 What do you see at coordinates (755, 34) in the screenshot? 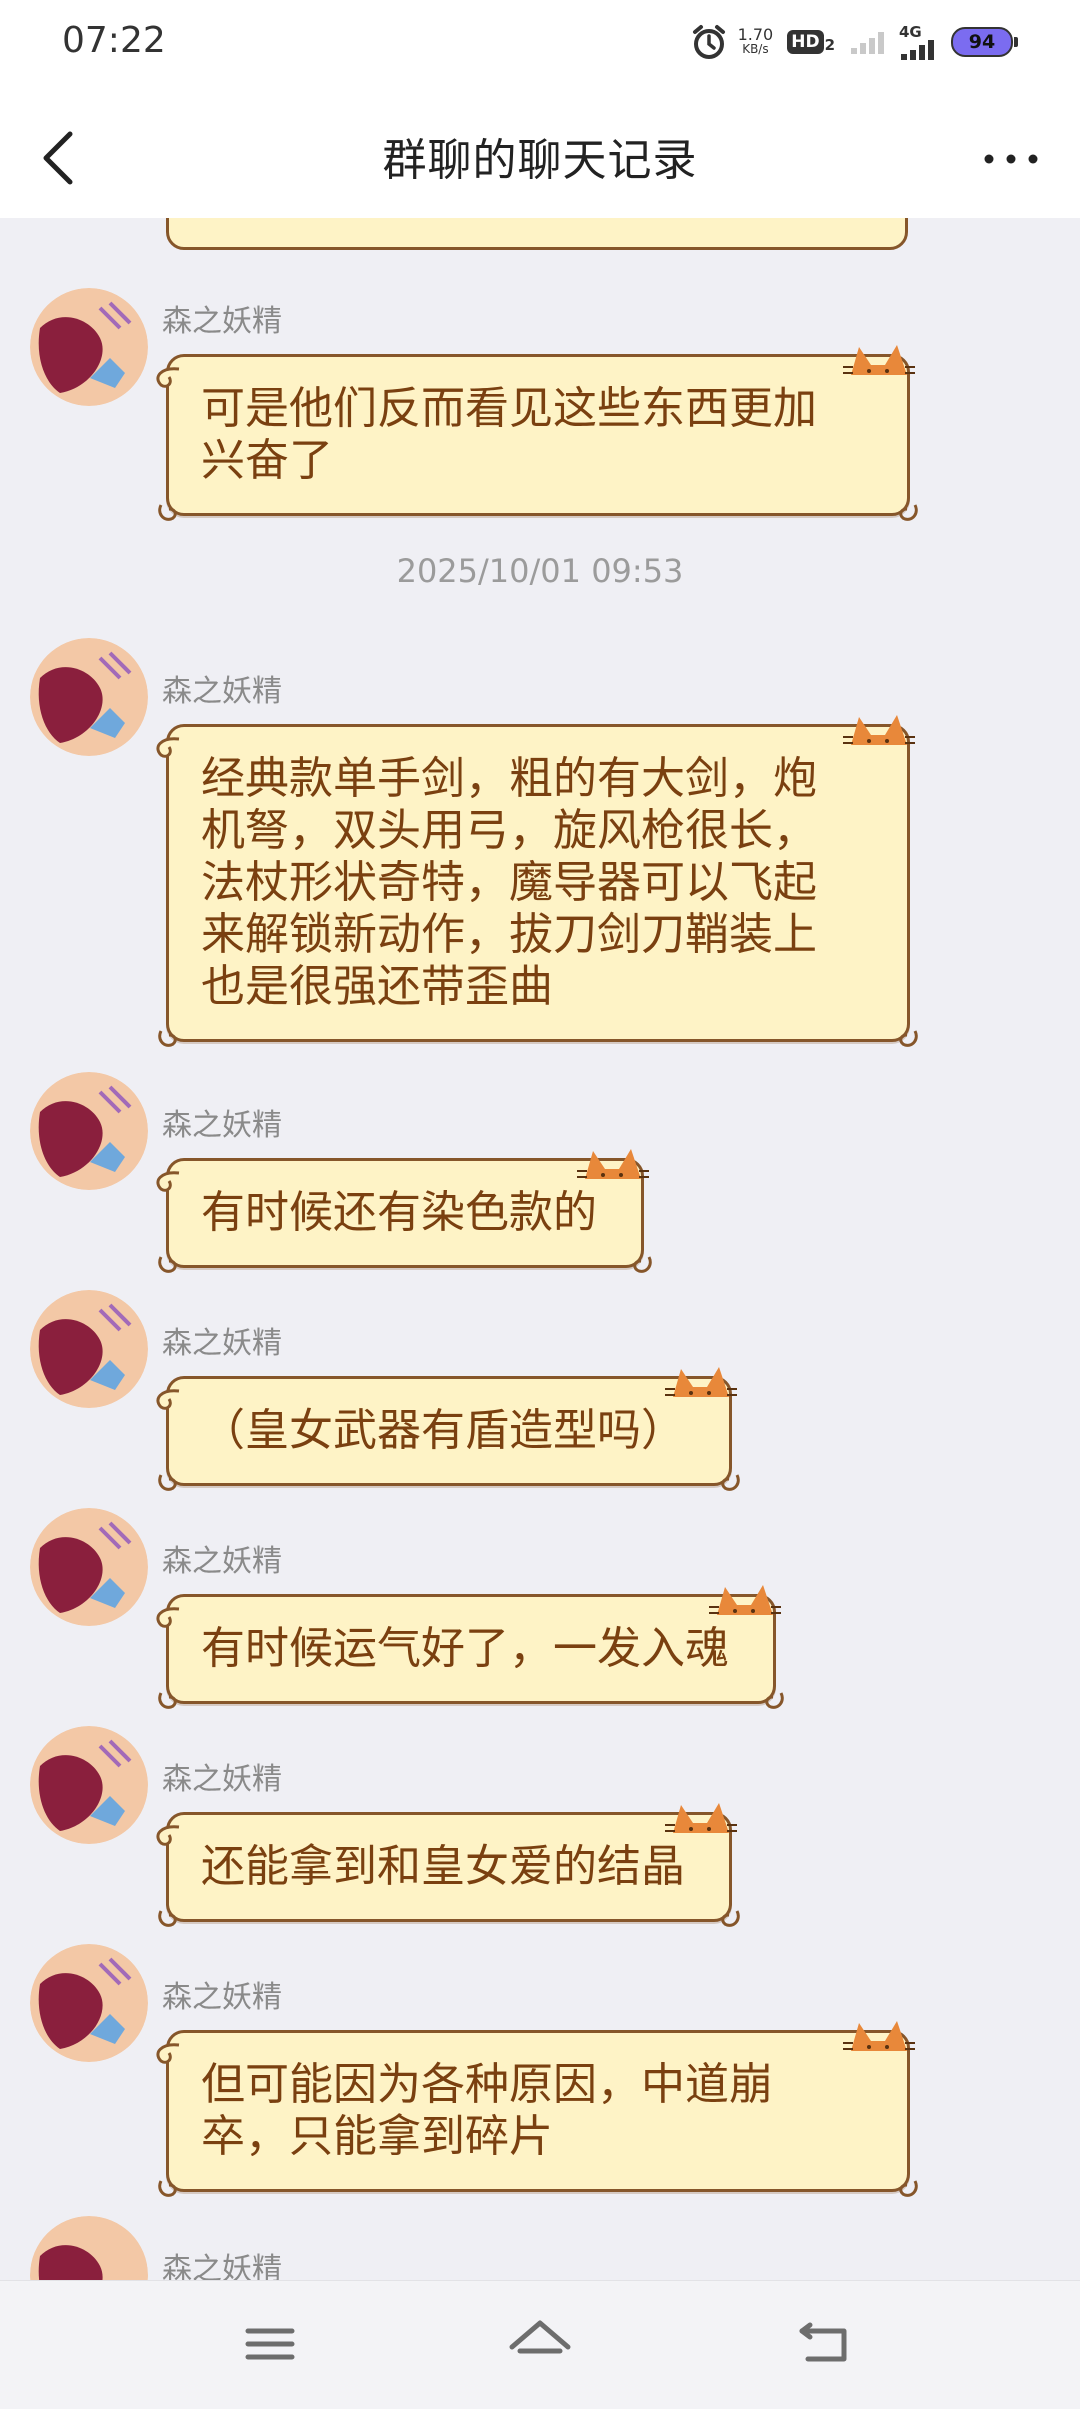
I see `net-speed-value: 1.70` at bounding box center [755, 34].